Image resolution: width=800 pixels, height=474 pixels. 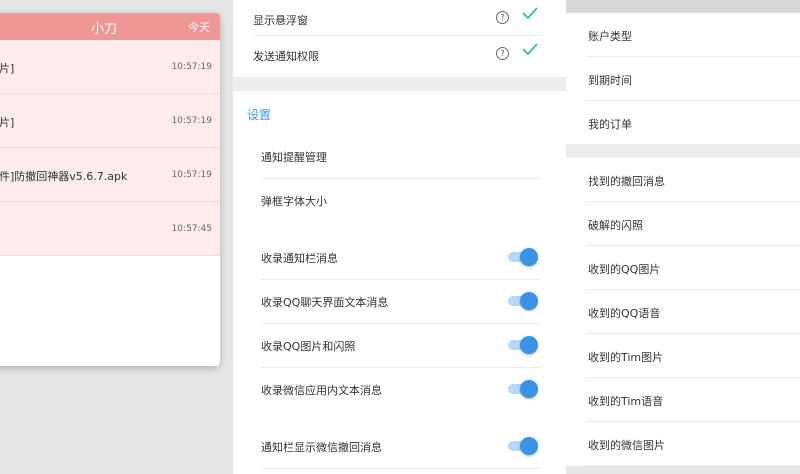 What do you see at coordinates (400, 389) in the screenshot?
I see `toggle-row: 收录微信应用内文本消息` at bounding box center [400, 389].